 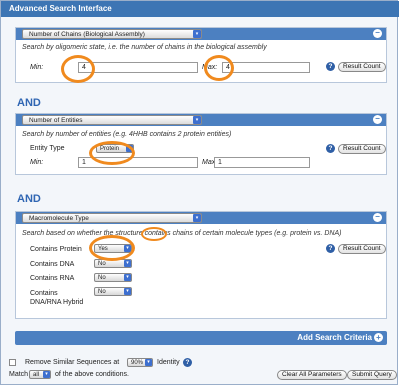 I want to click on molecule-type-label: Contains DNA/RNA Hybrid, so click(x=57, y=298).